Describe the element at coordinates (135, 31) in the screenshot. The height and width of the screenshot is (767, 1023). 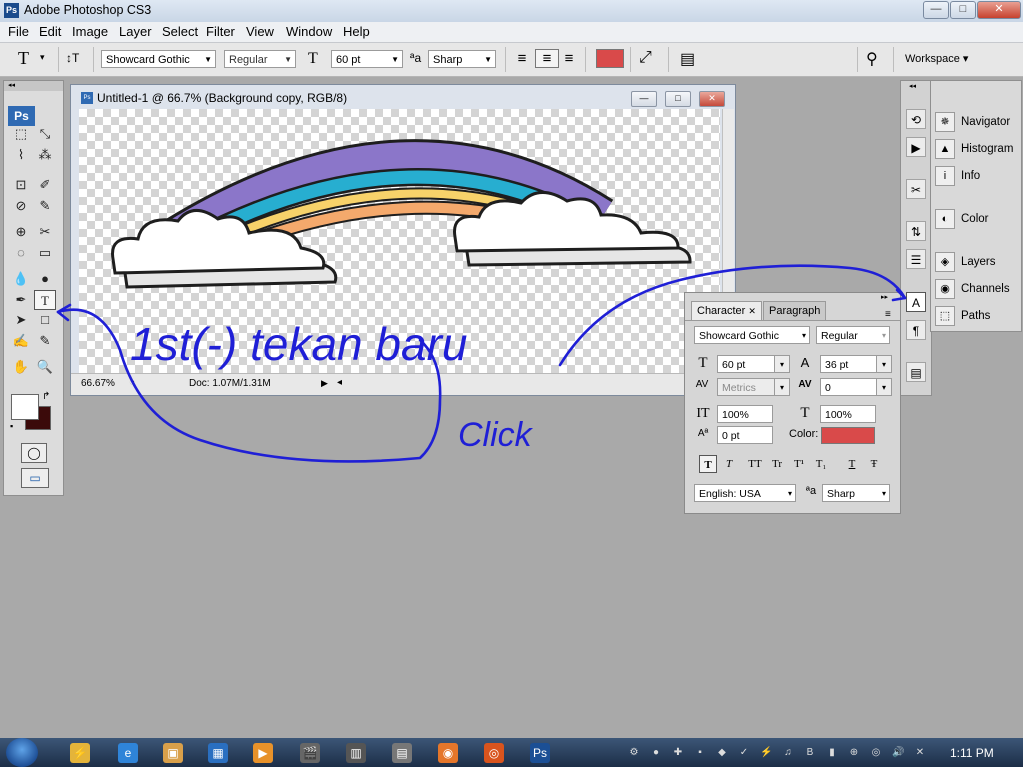
I see `menu-layer: Layer` at that location.